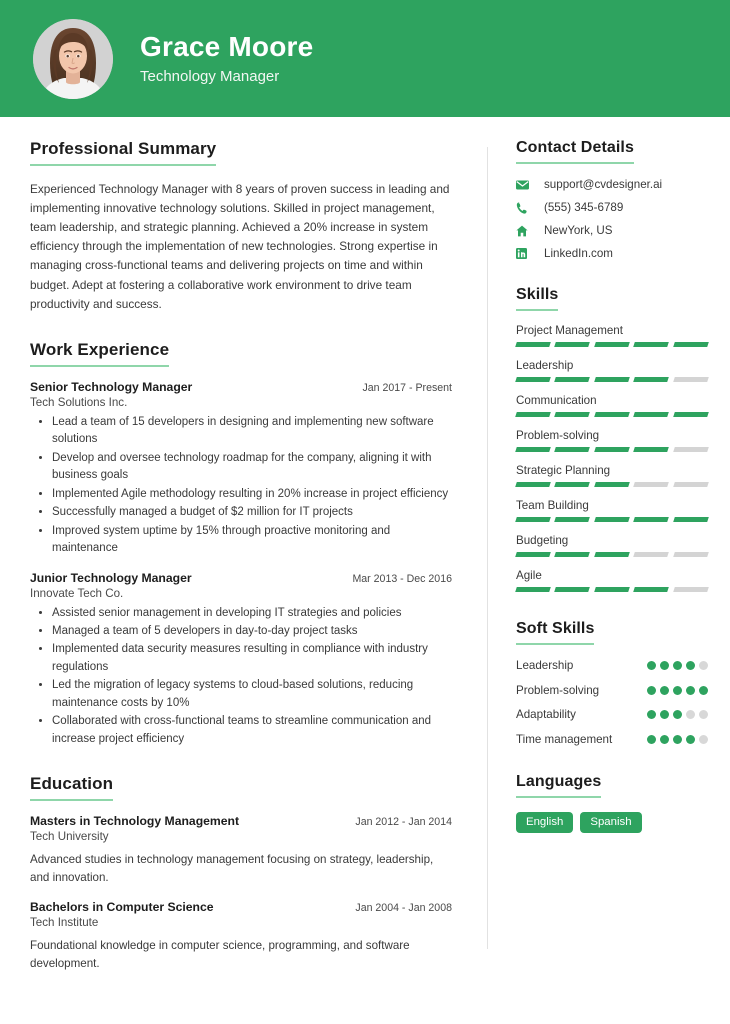  What do you see at coordinates (558, 435) in the screenshot?
I see `skill-label: Problem-solving` at bounding box center [558, 435].